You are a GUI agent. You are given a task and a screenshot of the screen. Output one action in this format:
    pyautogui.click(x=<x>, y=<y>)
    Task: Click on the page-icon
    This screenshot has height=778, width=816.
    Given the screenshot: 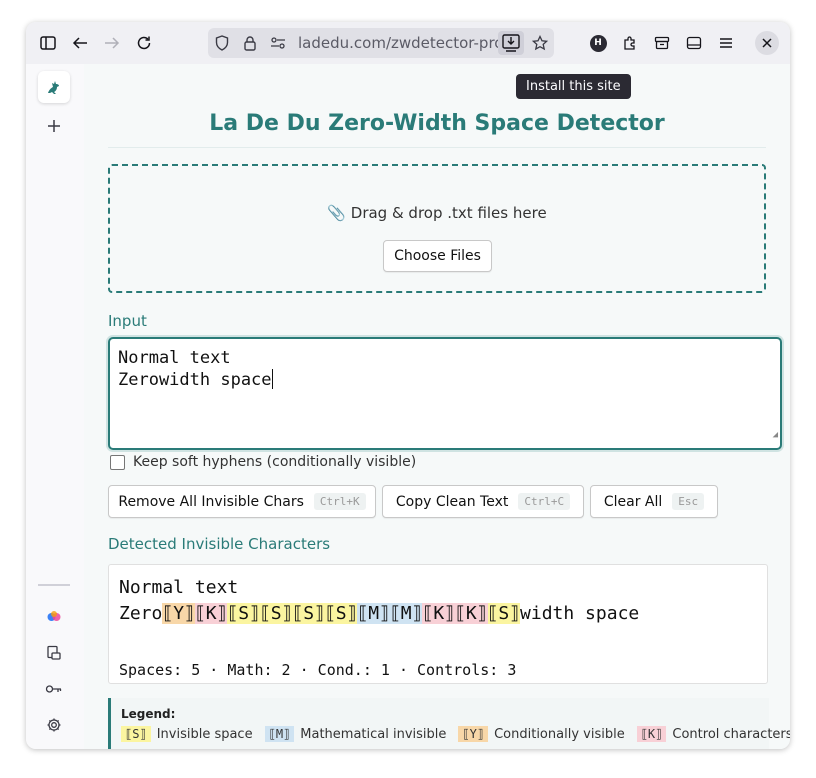 What is the action you would take?
    pyautogui.click(x=54, y=653)
    